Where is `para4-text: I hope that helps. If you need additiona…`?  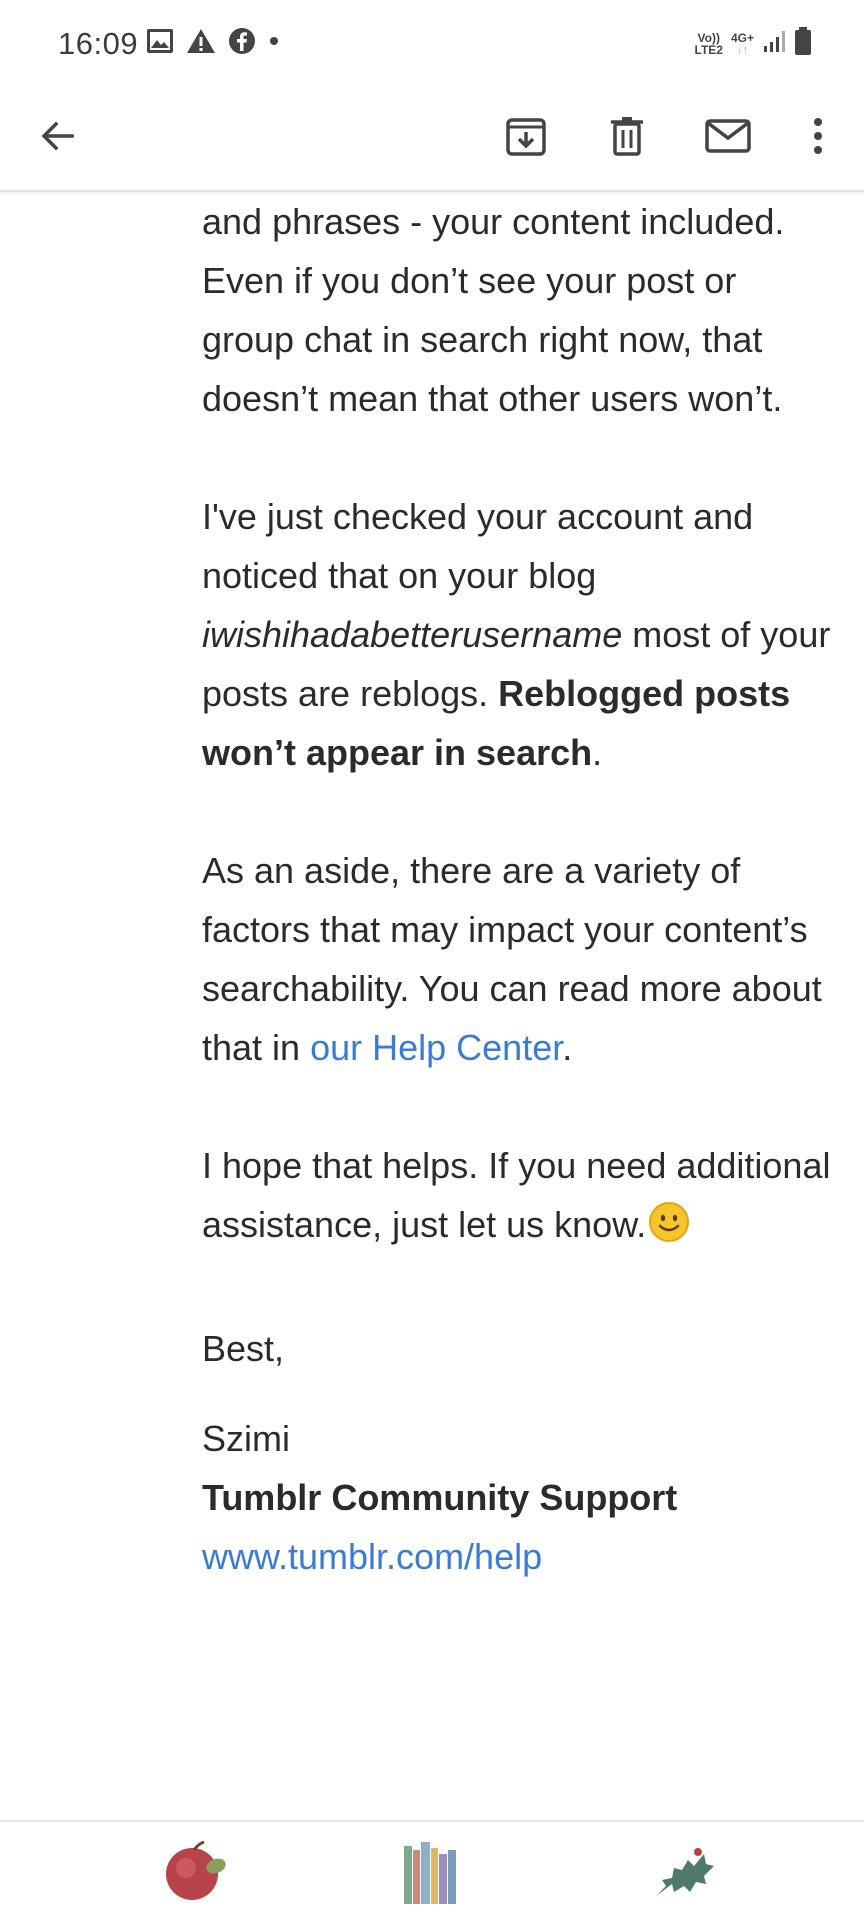
para4-text: I hope that helps. If you need additiona… is located at coordinates (516, 1195).